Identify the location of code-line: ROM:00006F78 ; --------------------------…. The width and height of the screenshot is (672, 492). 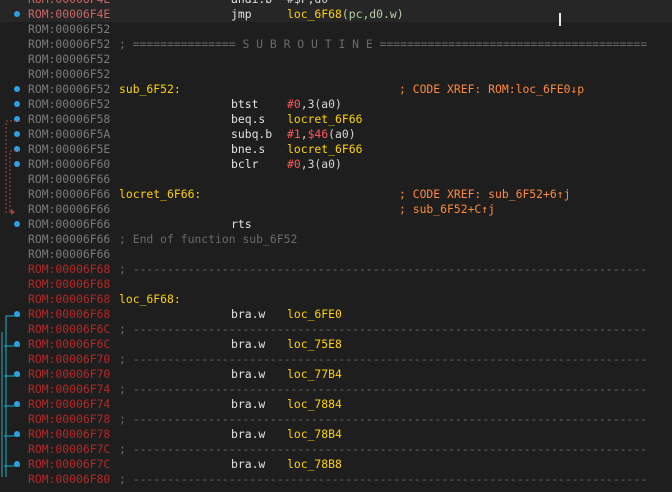
(336, 419).